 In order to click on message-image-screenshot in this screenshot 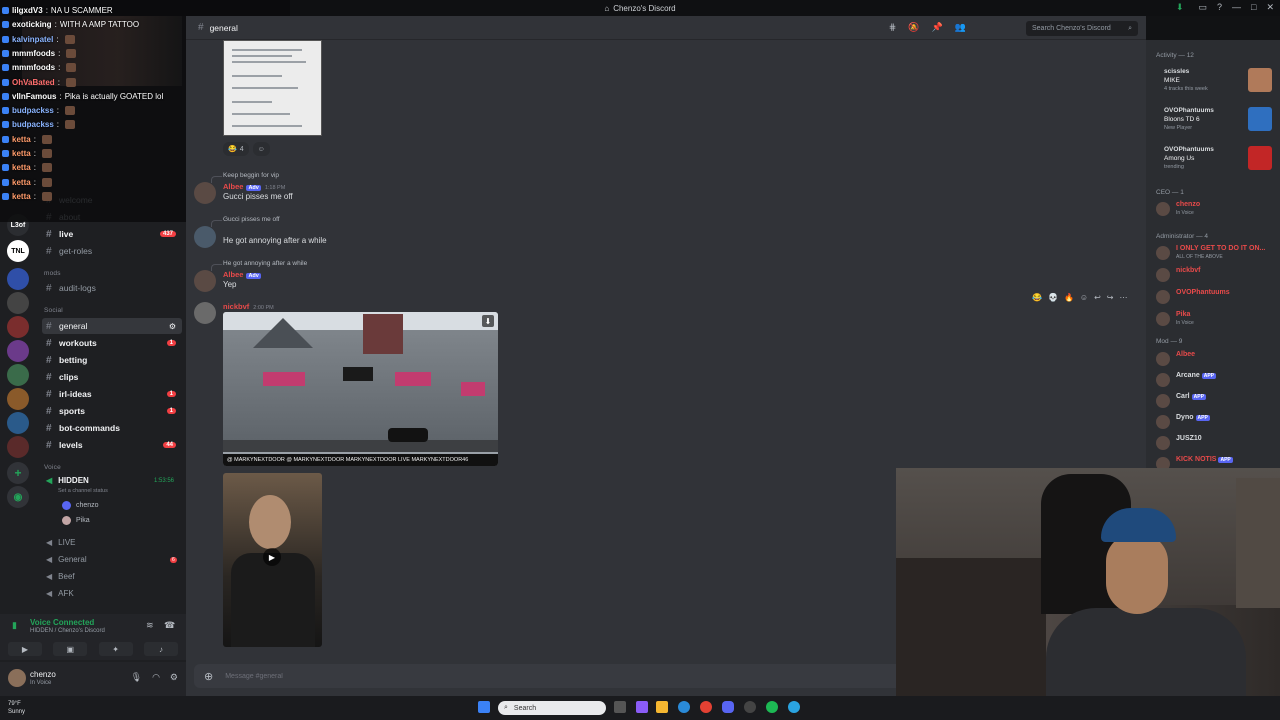, I will do `click(272, 88)`.